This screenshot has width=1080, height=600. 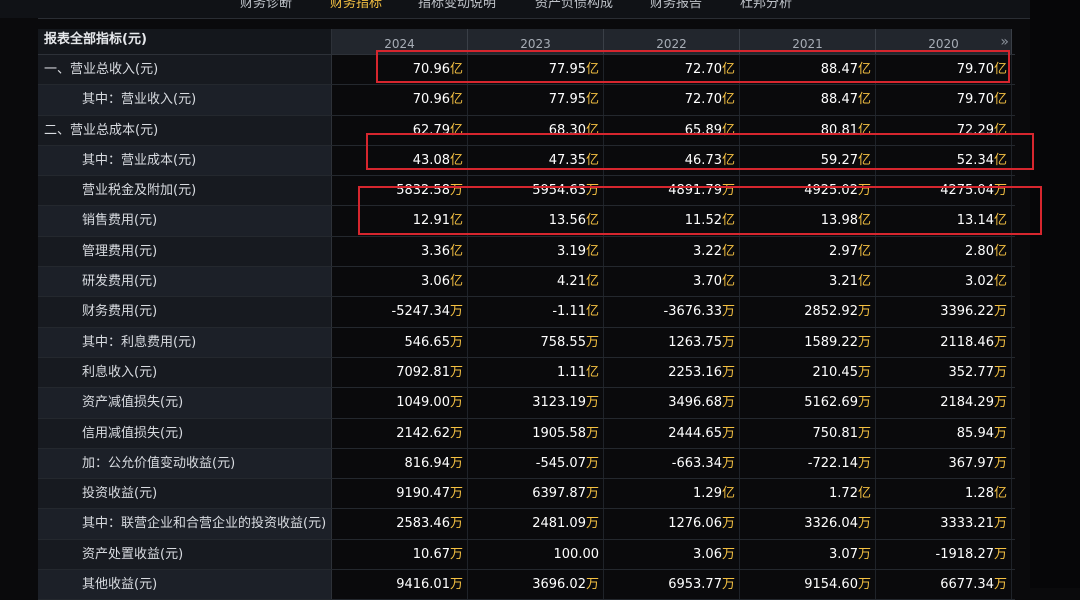 What do you see at coordinates (944, 312) in the screenshot?
I see `value-cell: 3396.22万` at bounding box center [944, 312].